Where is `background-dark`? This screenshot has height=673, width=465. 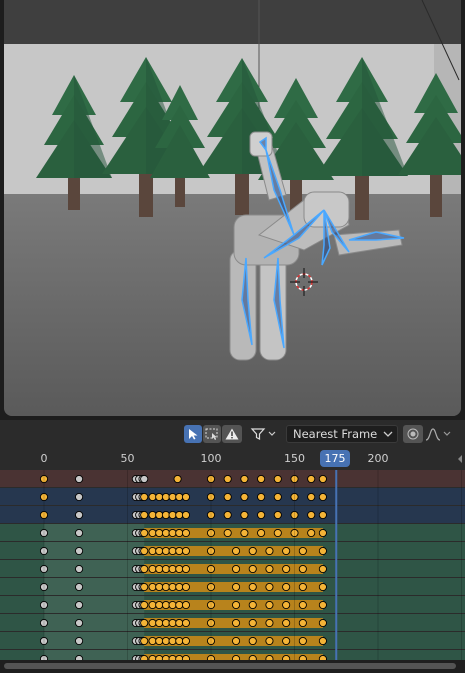 background-dark is located at coordinates (232, 22).